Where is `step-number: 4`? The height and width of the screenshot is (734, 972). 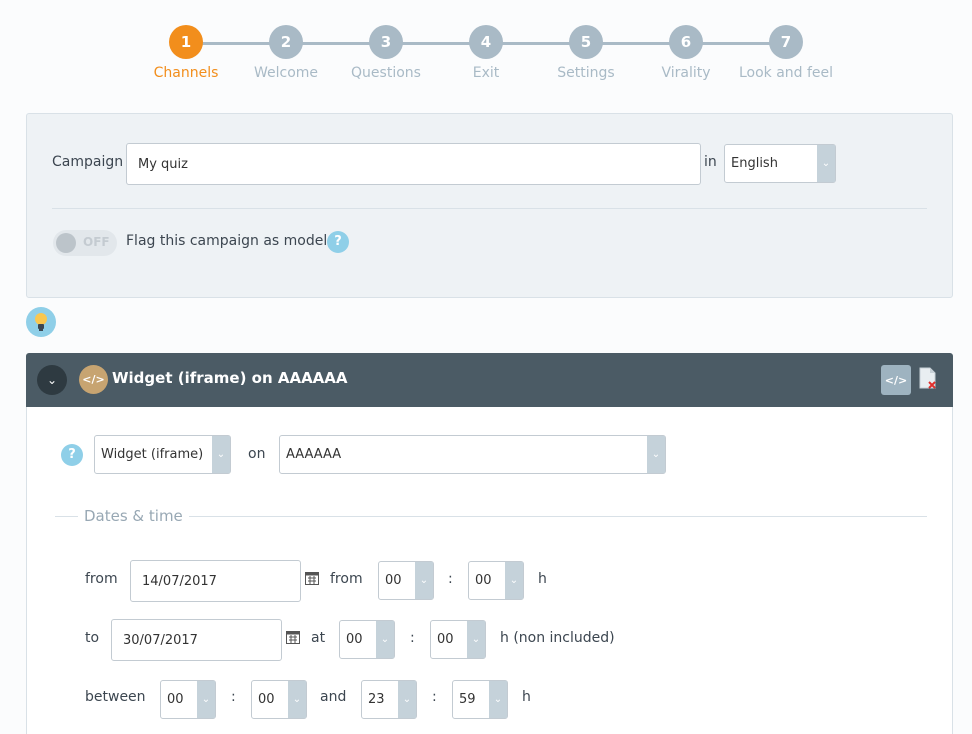 step-number: 4 is located at coordinates (486, 42).